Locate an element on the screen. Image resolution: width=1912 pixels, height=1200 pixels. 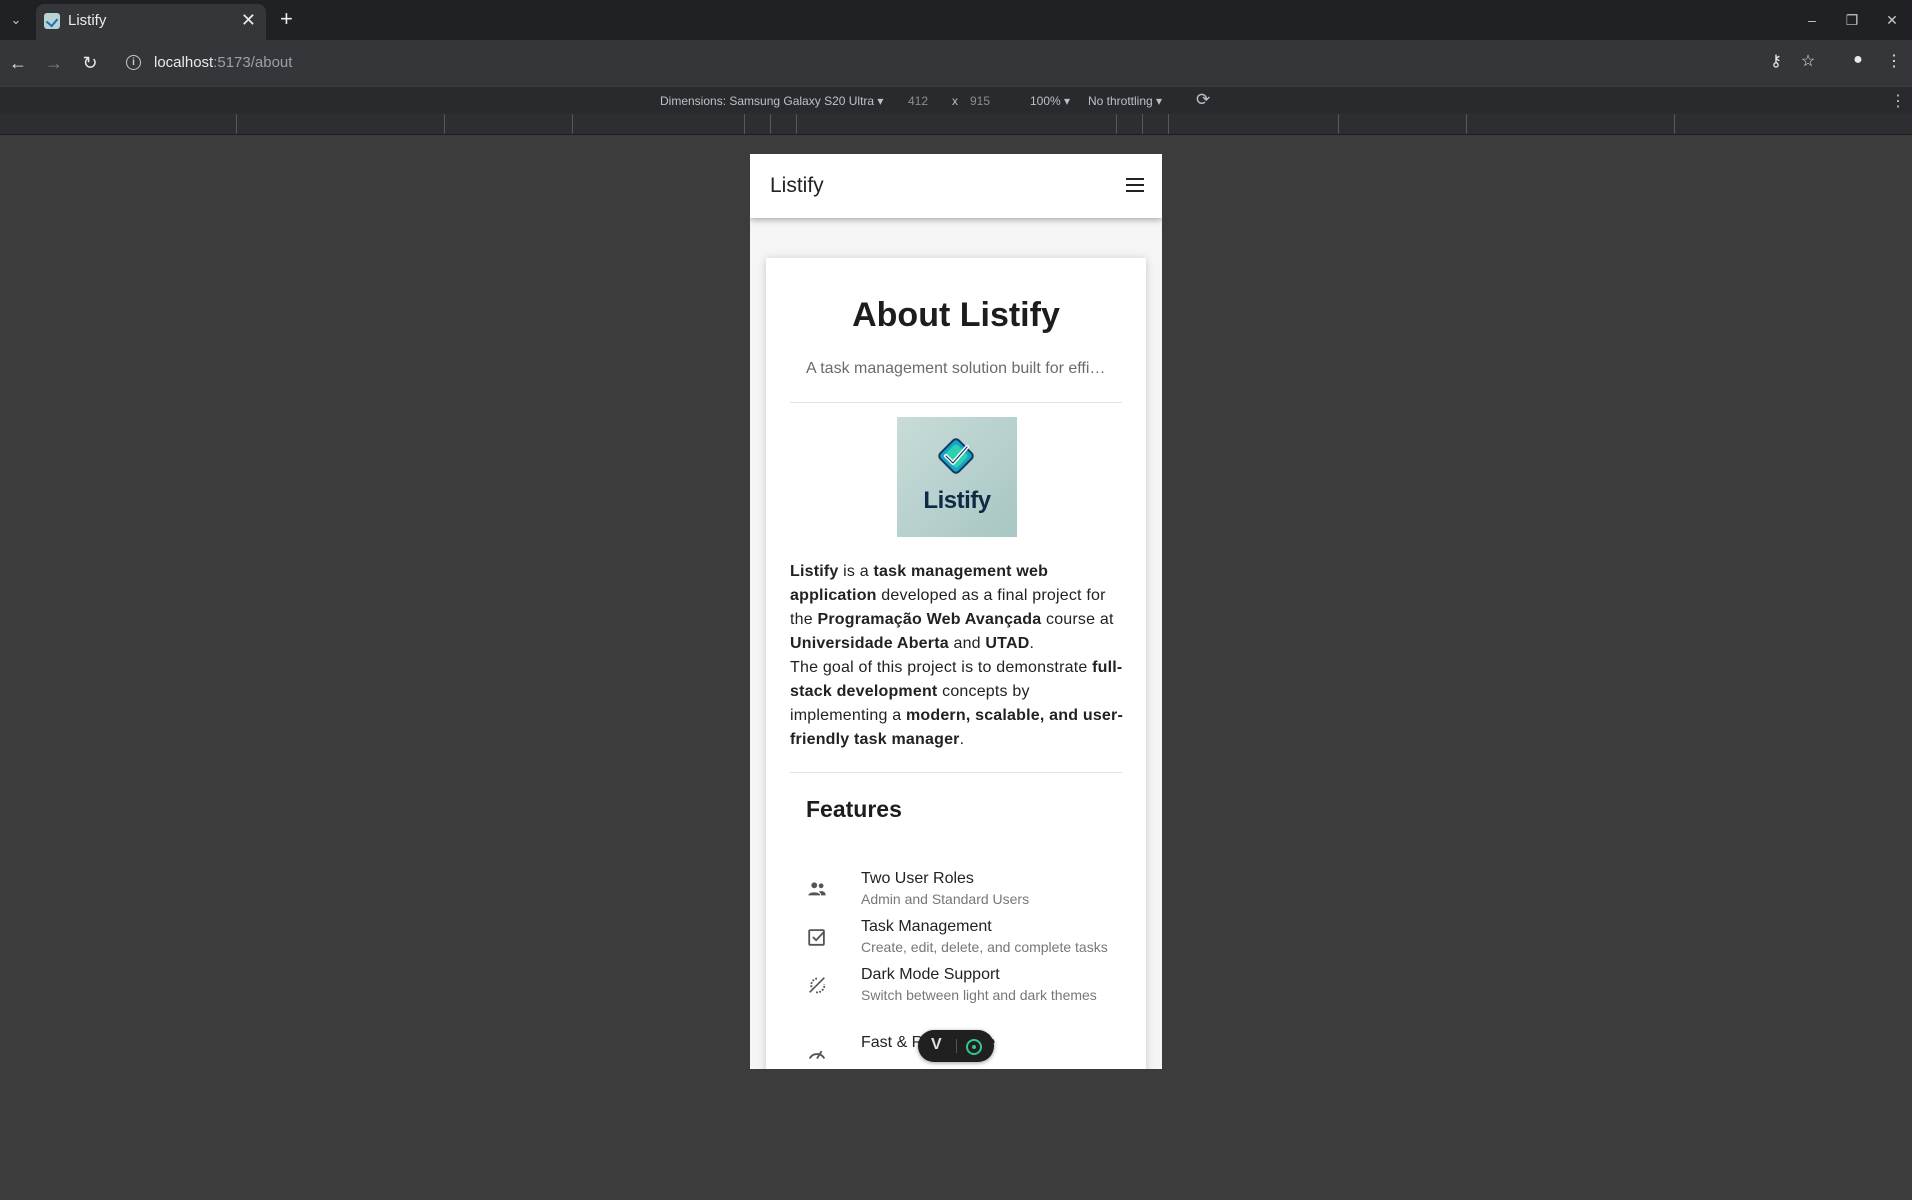
speed-icon is located at coordinates (817, 1055).